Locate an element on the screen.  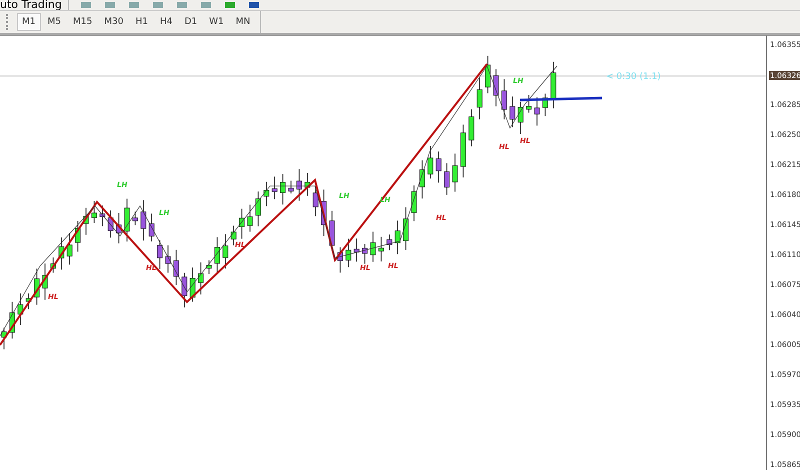
timeframe-button: M1 is located at coordinates (28, 22).